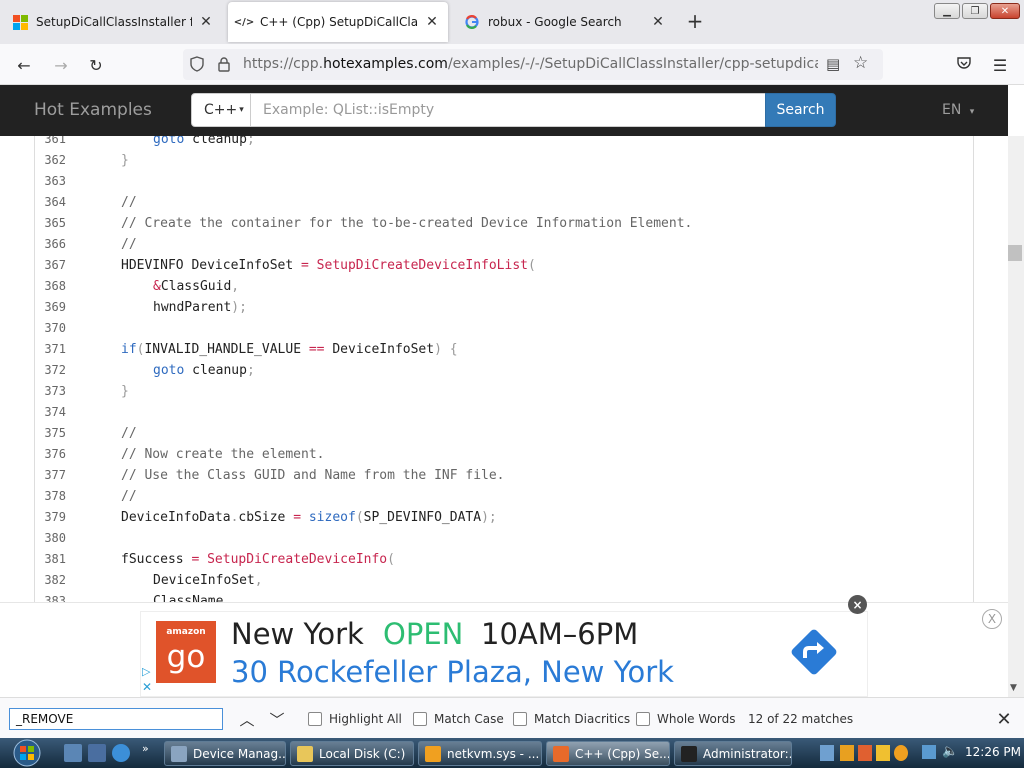  Describe the element at coordinates (55, 598) in the screenshot. I see `line-number: 383` at that location.